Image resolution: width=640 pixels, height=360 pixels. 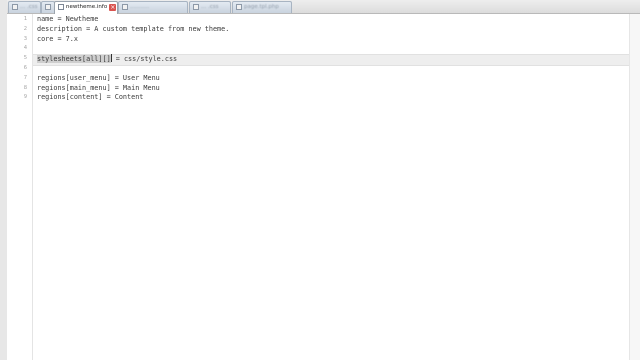 What do you see at coordinates (24, 7) in the screenshot?
I see `tab-style-css-1: ... .css` at bounding box center [24, 7].